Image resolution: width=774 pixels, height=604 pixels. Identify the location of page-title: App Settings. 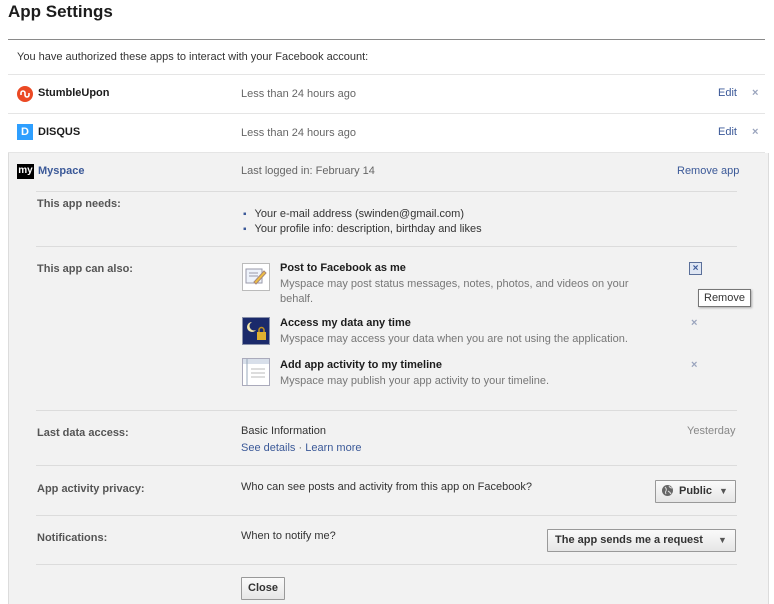
(60, 11).